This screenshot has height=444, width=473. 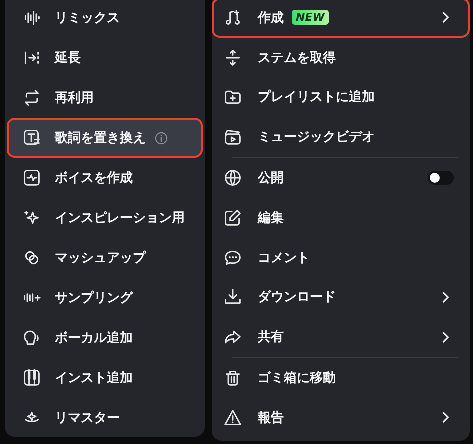 What do you see at coordinates (341, 337) in the screenshot?
I see `menu-item: 共有` at bounding box center [341, 337].